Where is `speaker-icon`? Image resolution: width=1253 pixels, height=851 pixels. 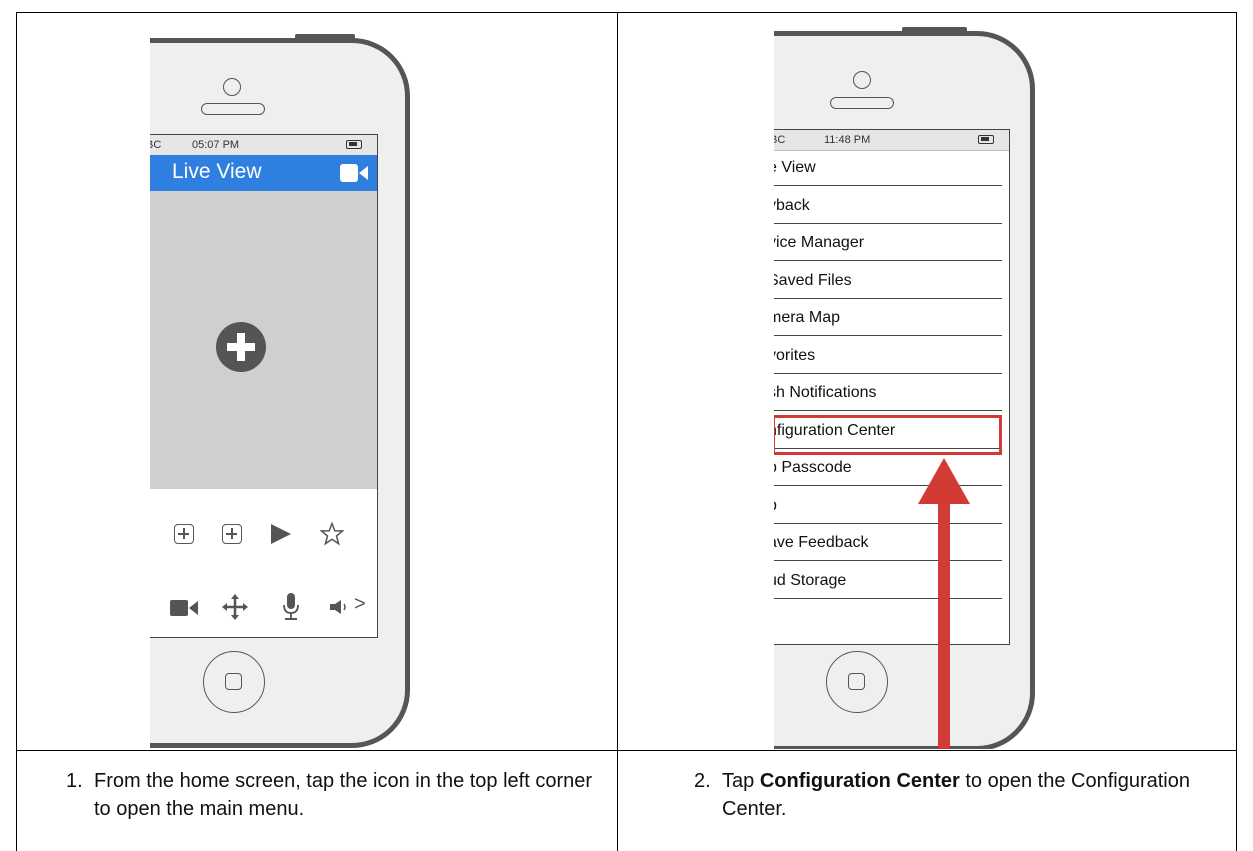 speaker-icon is located at coordinates (340, 607).